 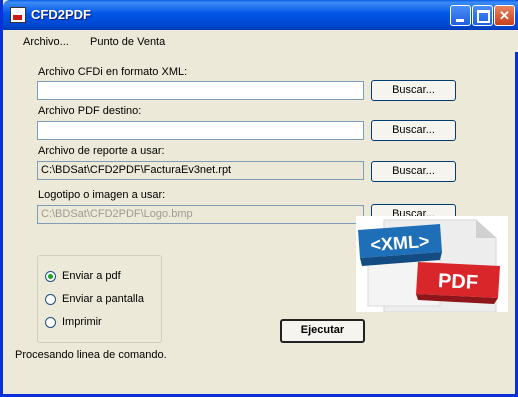 I want to click on logo-file-input: C:\BDSat\CFD2PDF\Logo.bmp, so click(x=200, y=214).